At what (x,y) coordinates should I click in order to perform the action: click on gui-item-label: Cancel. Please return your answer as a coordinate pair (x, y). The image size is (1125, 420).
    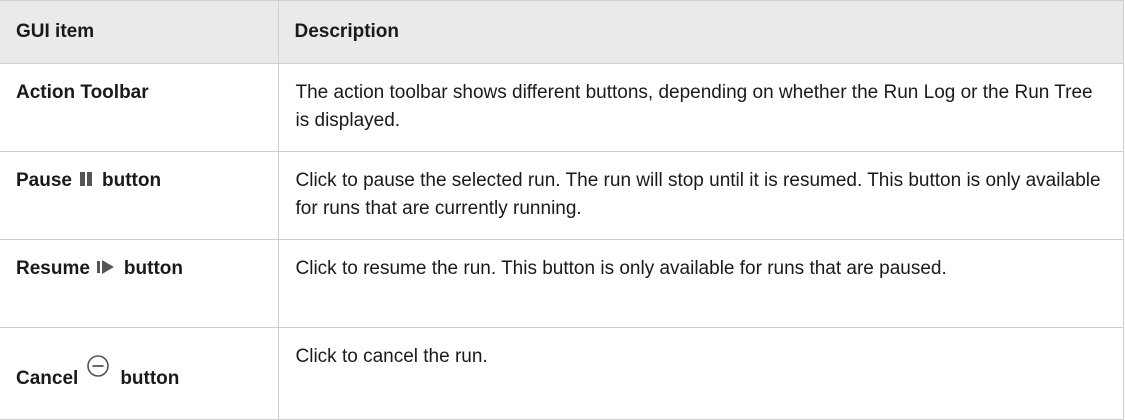
    Looking at the image, I should click on (47, 378).